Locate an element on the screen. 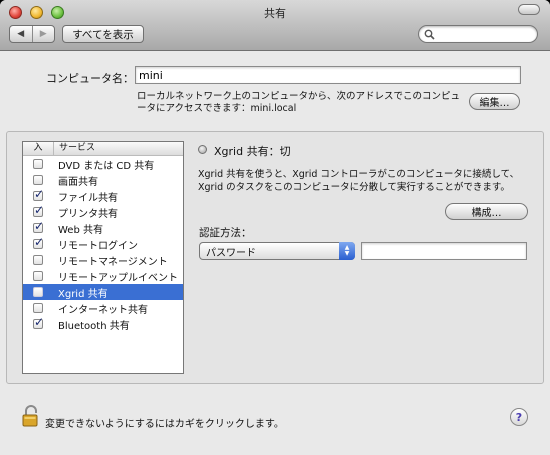 The width and height of the screenshot is (550, 455). updown-arrows-icon: ▲ ▼ is located at coordinates (347, 251).